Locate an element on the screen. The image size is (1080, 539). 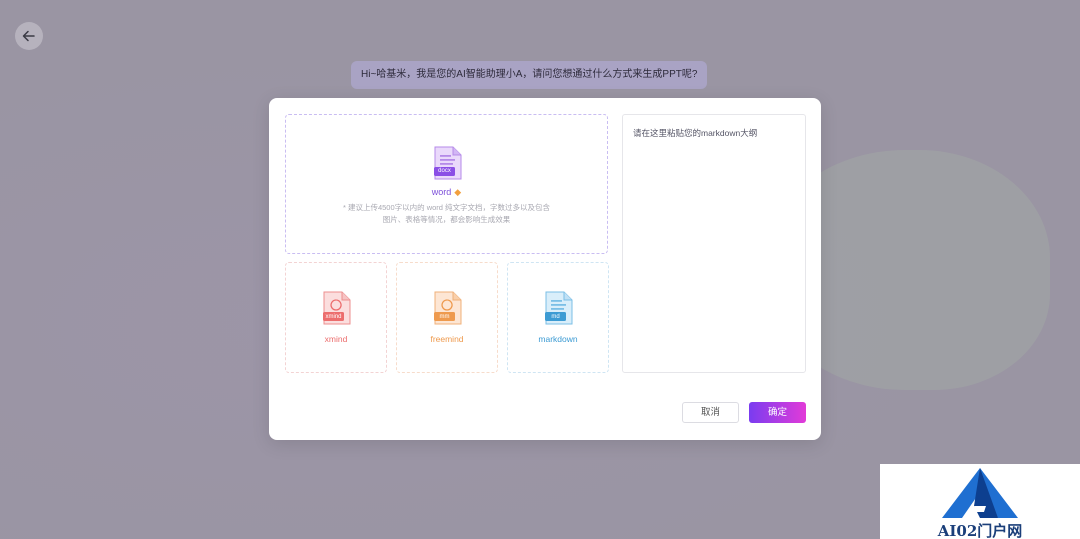
xmind-file-icon is located at coordinates (337, 310).